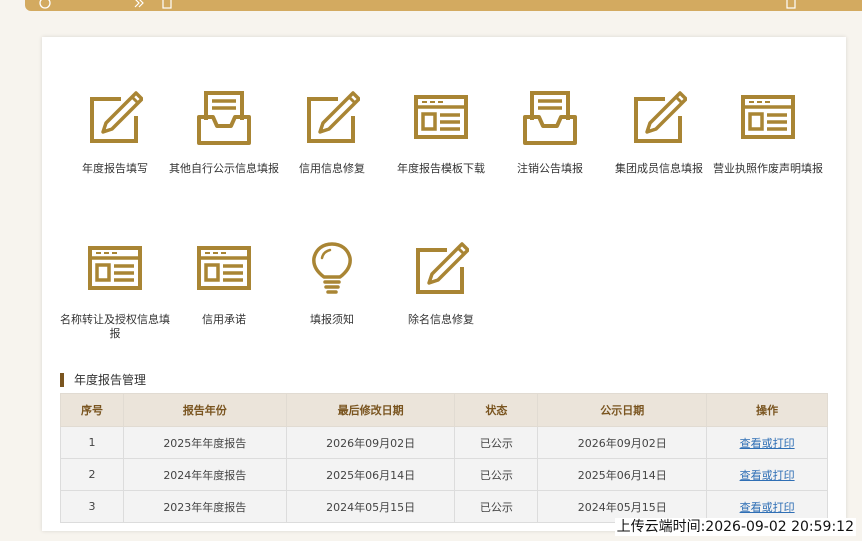 This screenshot has width=862, height=541. What do you see at coordinates (443, 5) in the screenshot?
I see `top-toolbar` at bounding box center [443, 5].